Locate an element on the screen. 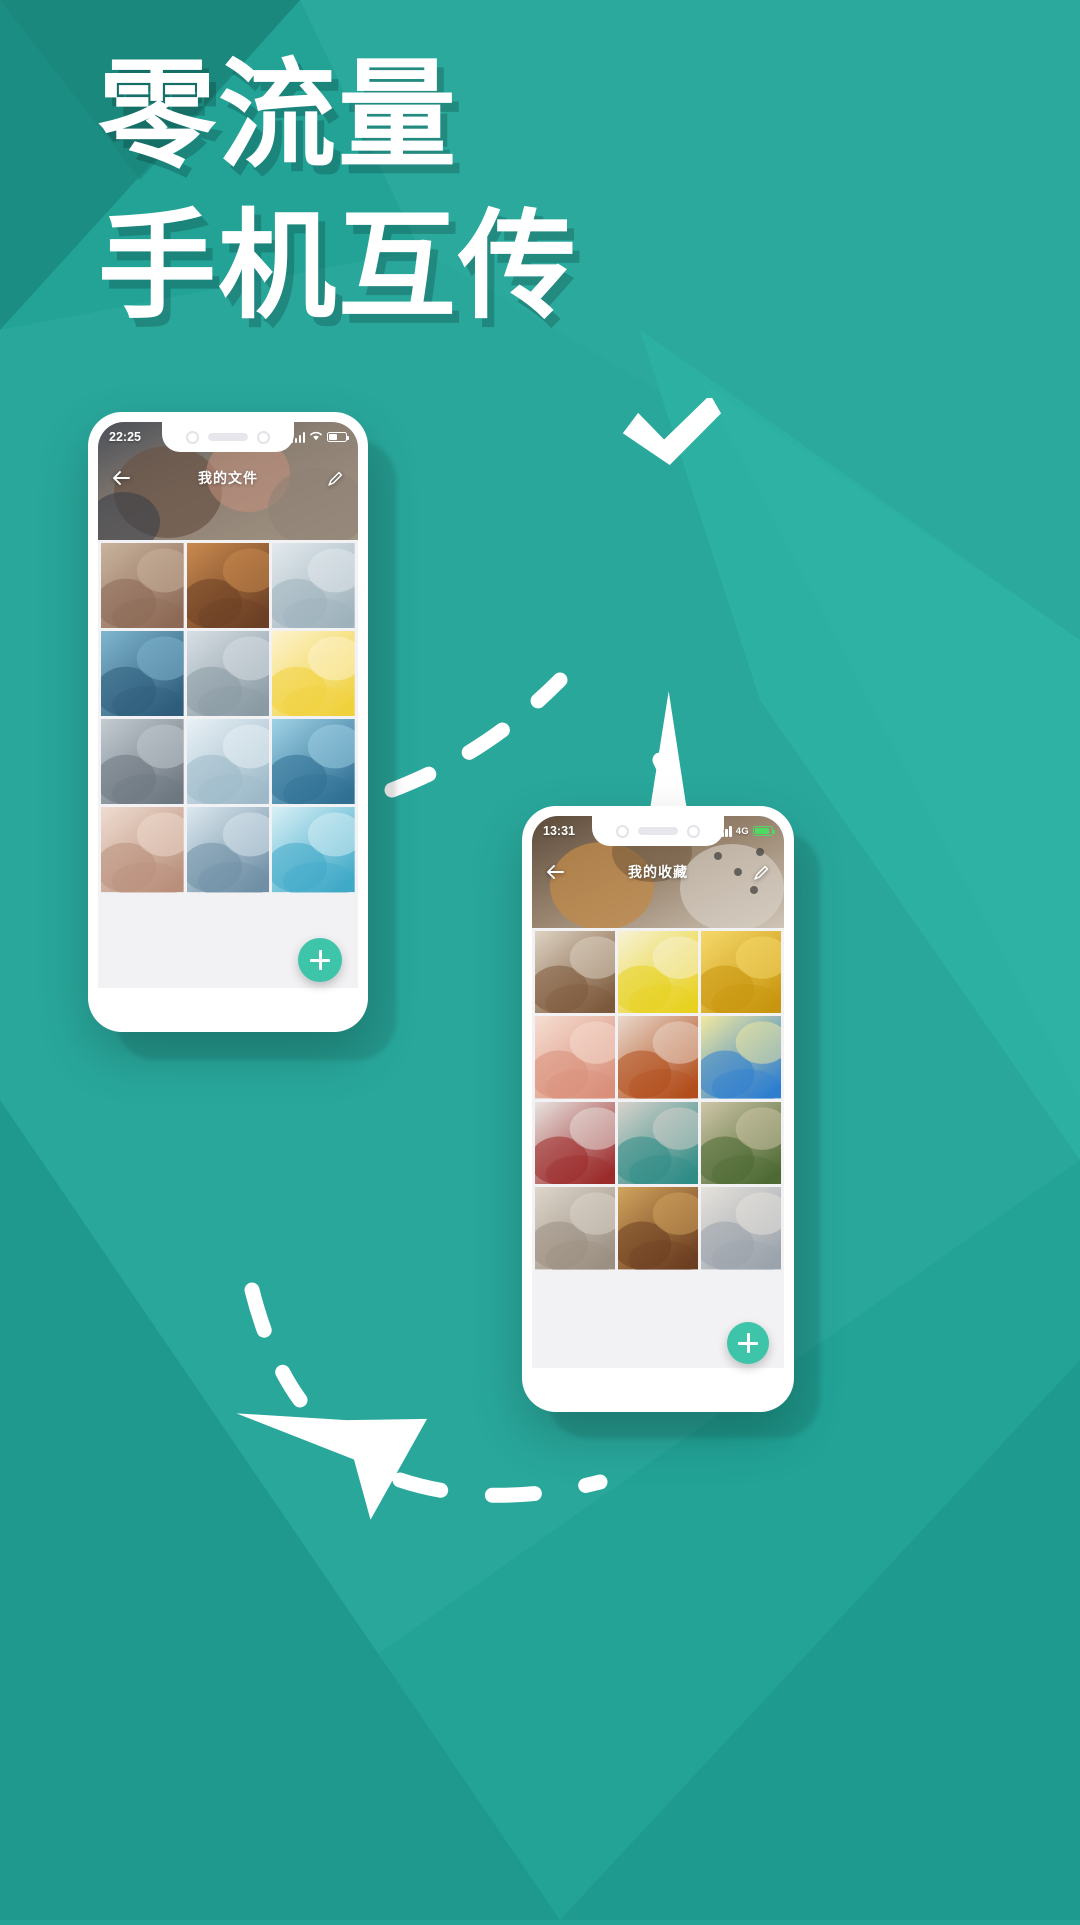 Image resolution: width=1080 pixels, height=1925 pixels. phone-my-files: 22:25 我的文件 is located at coordinates (228, 722).